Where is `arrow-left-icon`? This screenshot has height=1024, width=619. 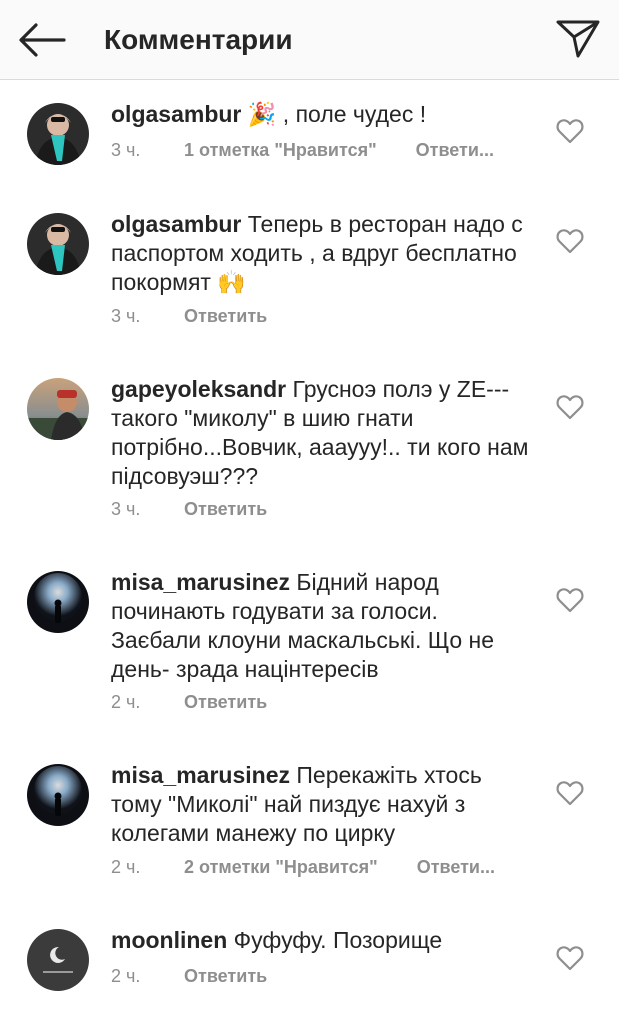 arrow-left-icon is located at coordinates (42, 40).